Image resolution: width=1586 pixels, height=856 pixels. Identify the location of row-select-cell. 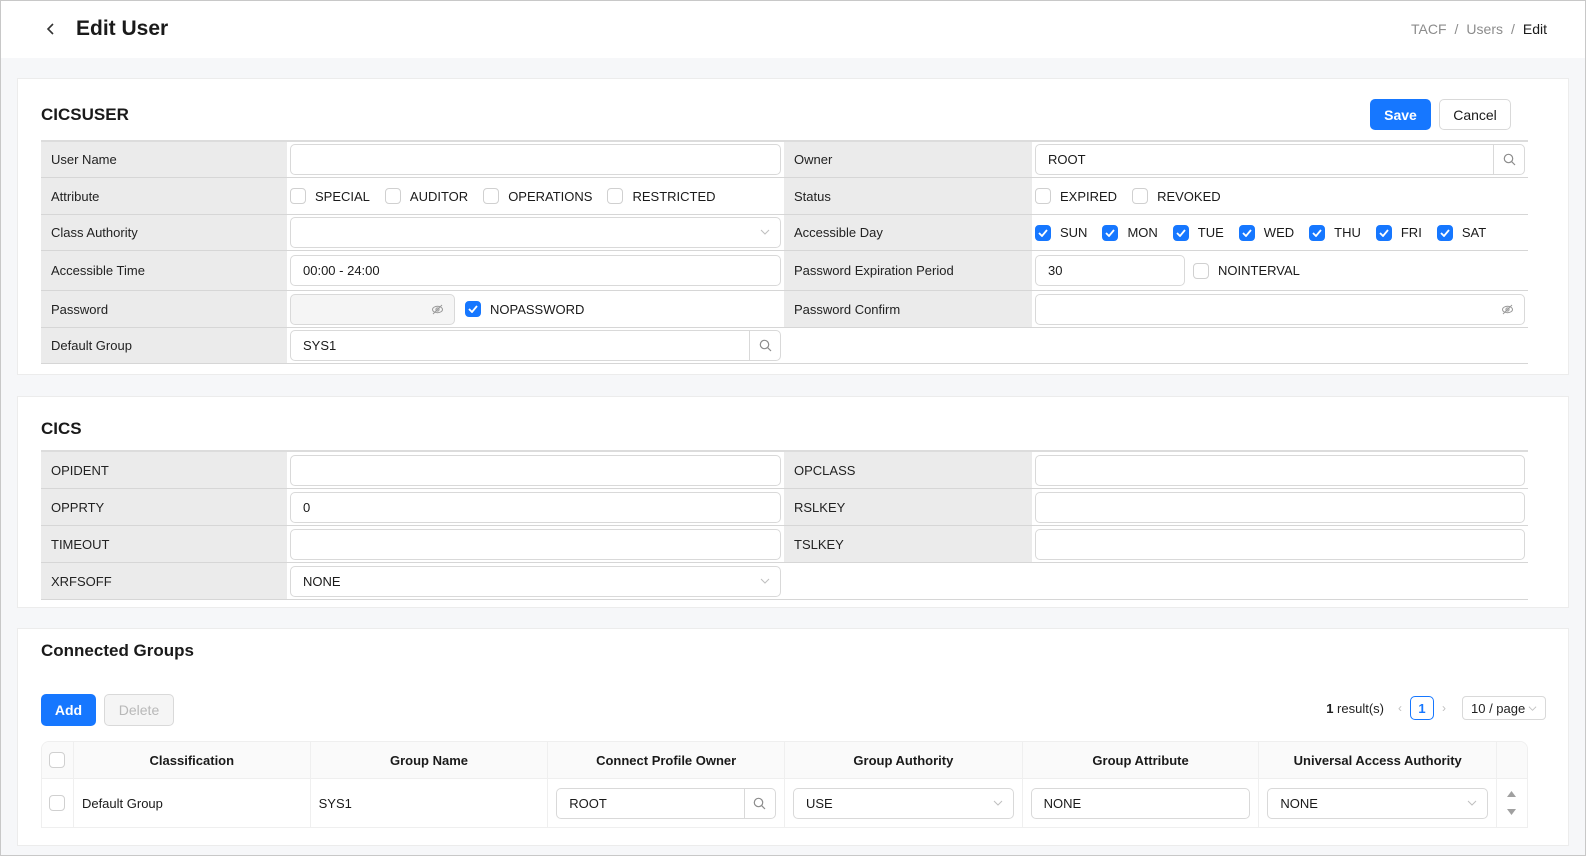
(58, 803).